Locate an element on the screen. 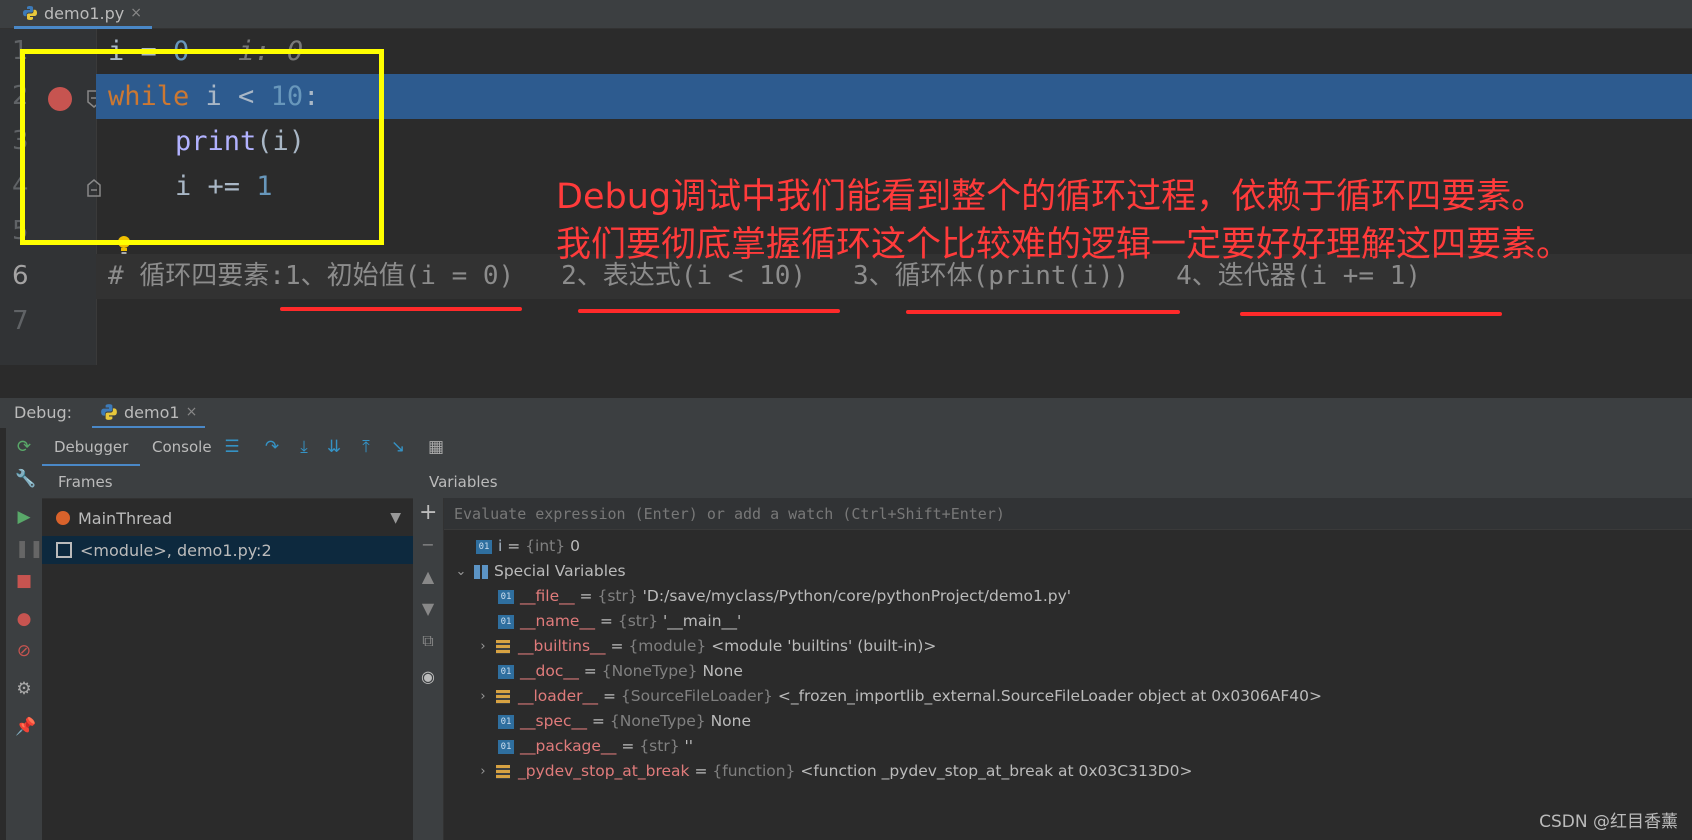  mute-breakpoints-icon: ⊘ is located at coordinates (24, 651).